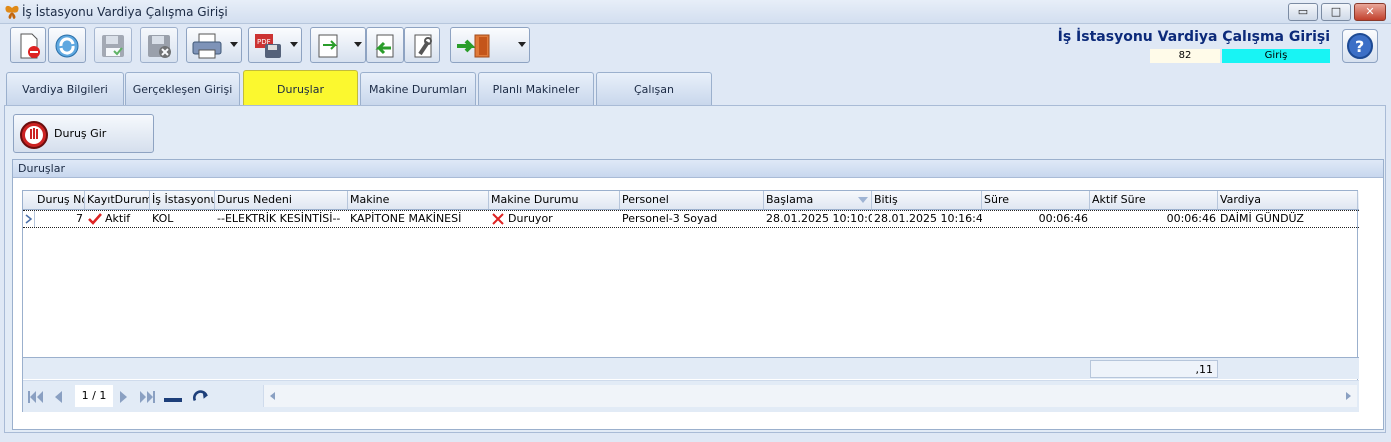  I want to click on page-title: İş İstasyonu Vardiya Çalışma Girişi, so click(1193, 37).